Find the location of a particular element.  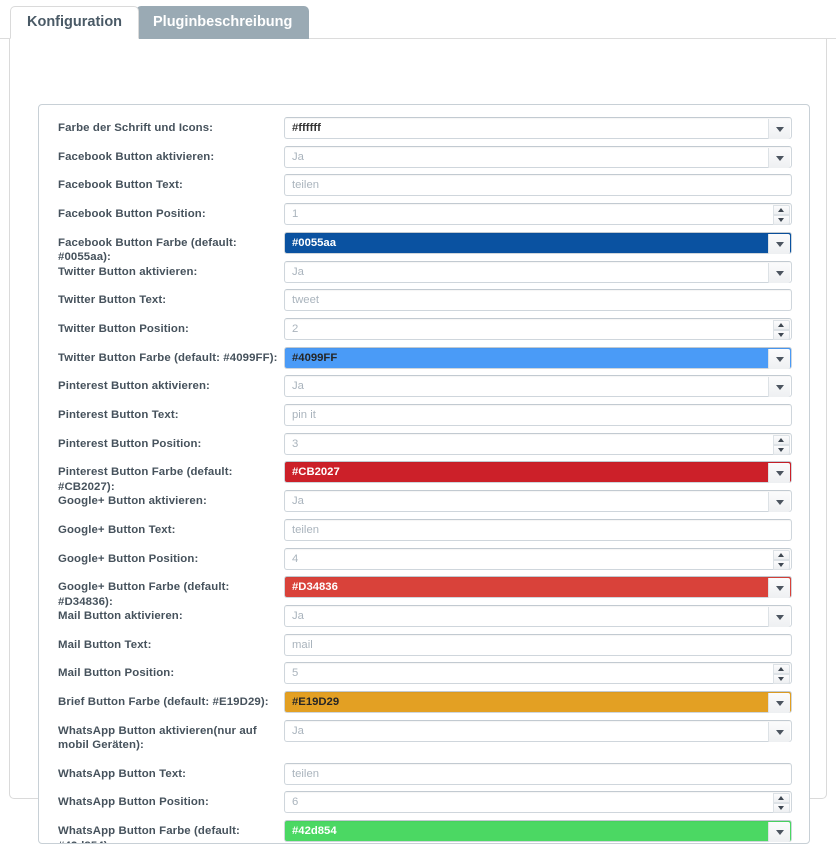

settings-row-control: 5 is located at coordinates (538, 673).